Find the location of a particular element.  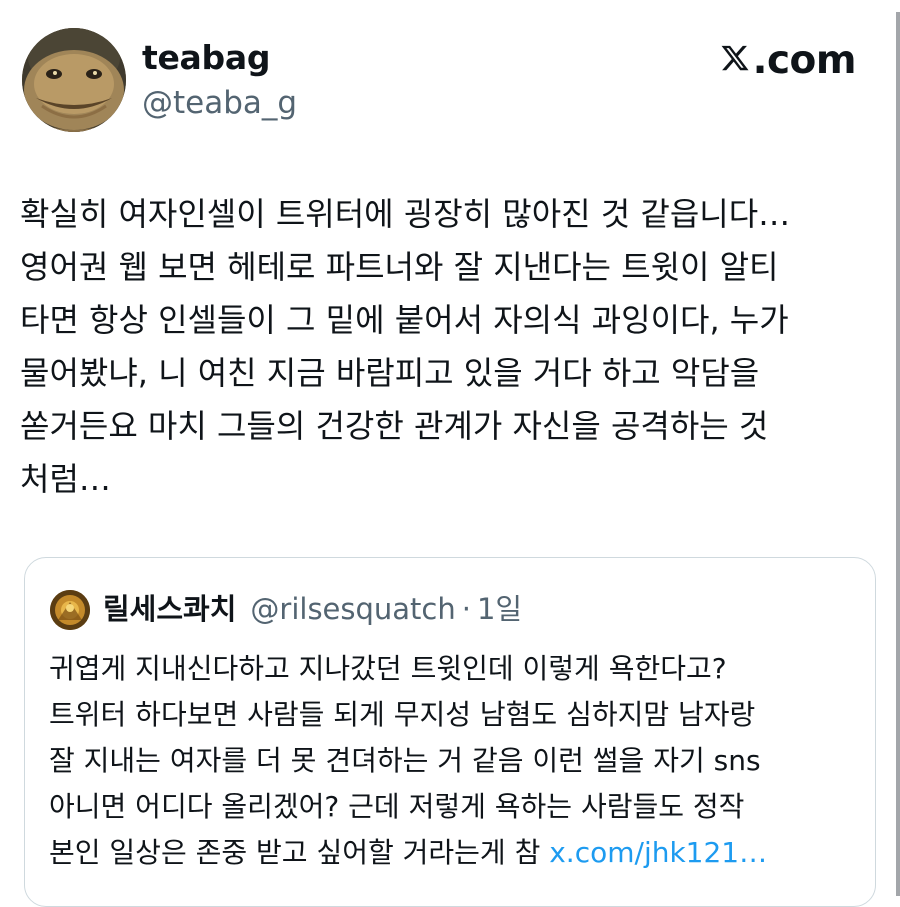

quoted-tweet-time: 1일 is located at coordinates (499, 607).